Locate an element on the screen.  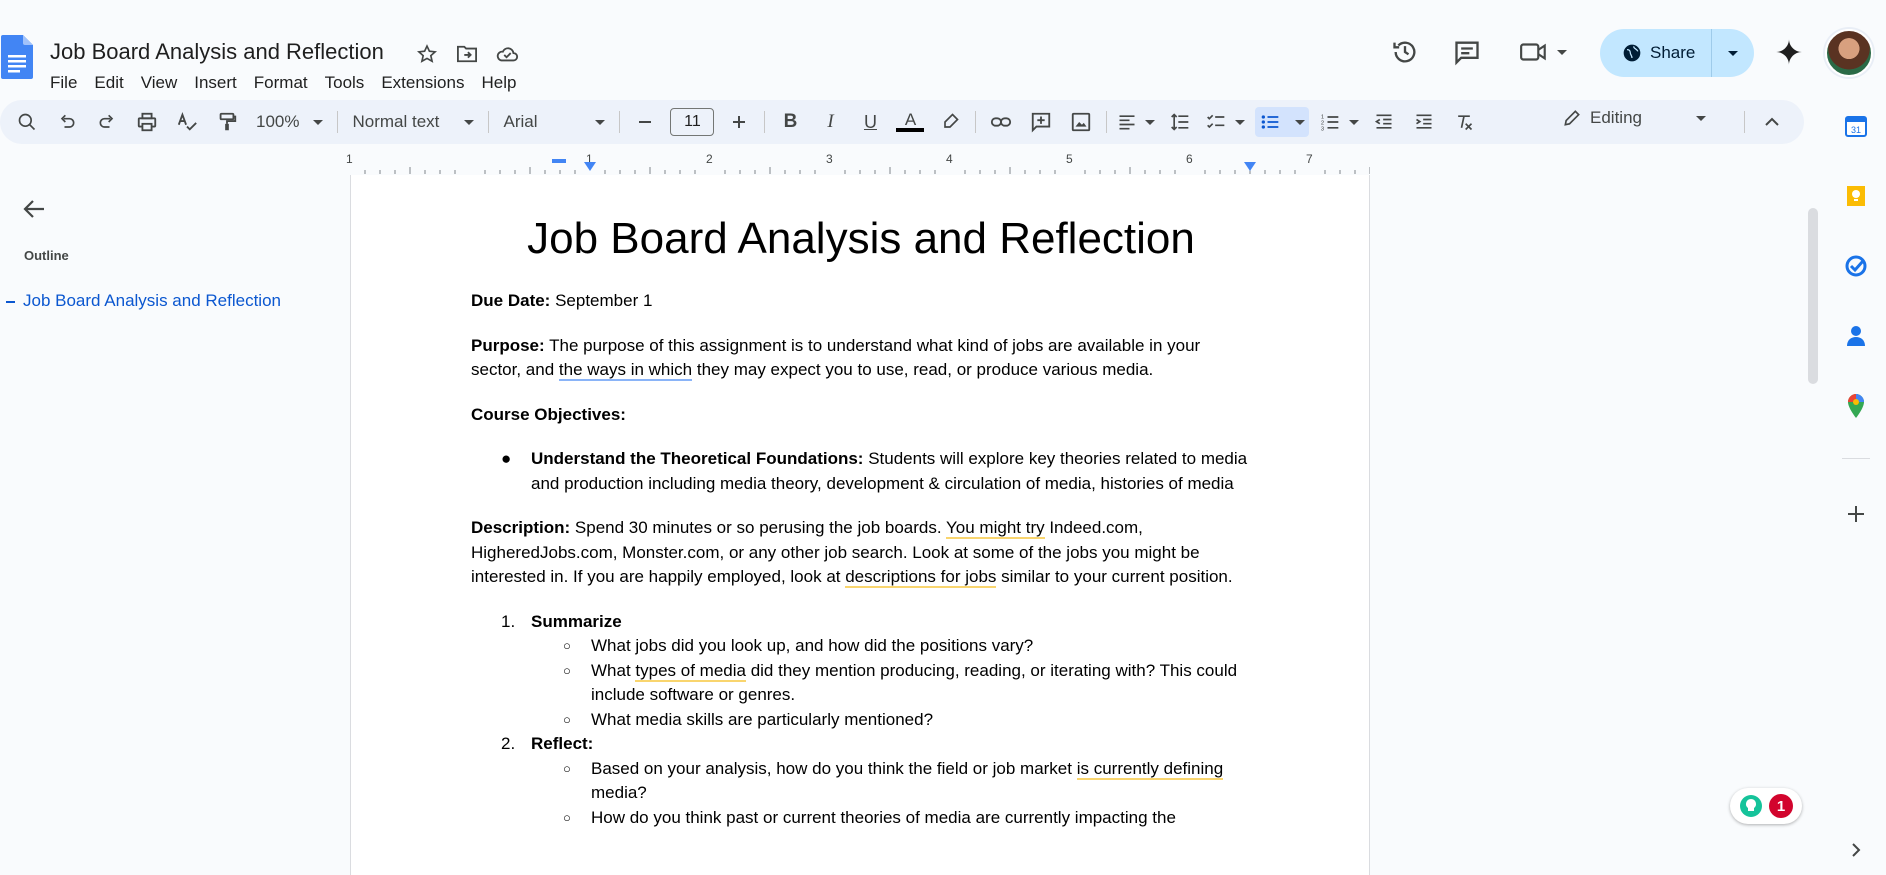
avatar is located at coordinates (1849, 53).